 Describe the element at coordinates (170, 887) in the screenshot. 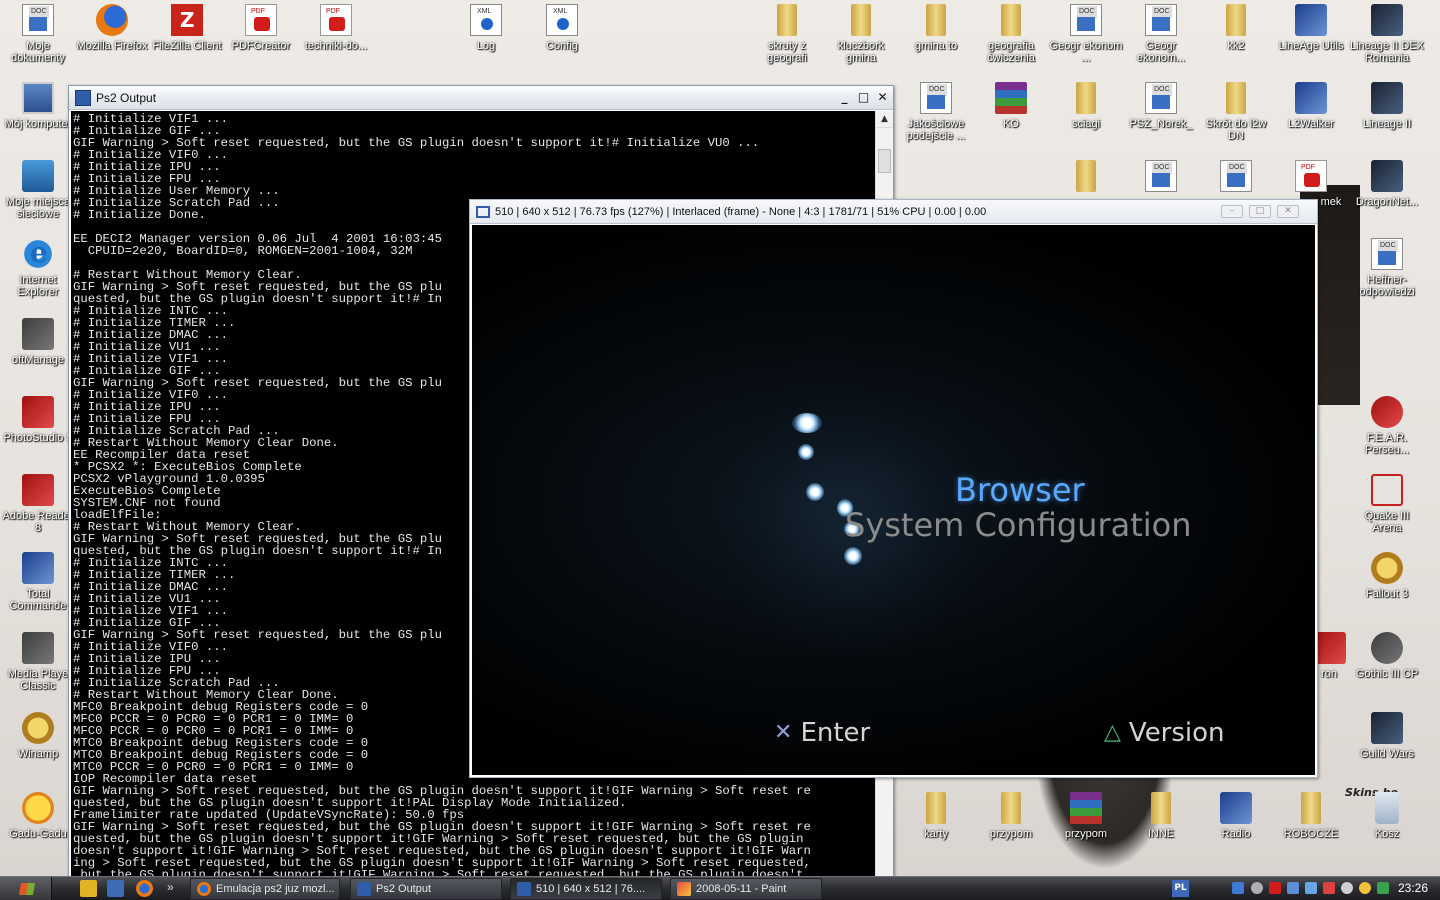

I see `quicklaunch-overflow-chevron-icon: »` at that location.